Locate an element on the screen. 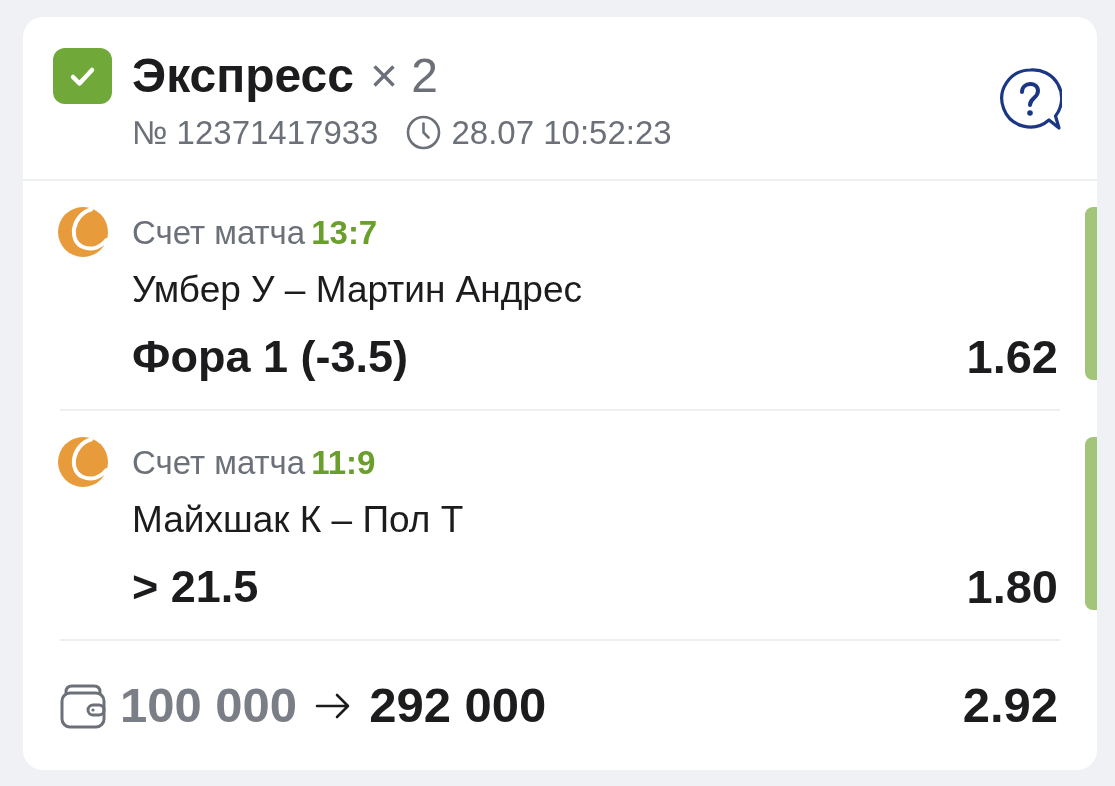  bet-datetime: 28.07 10:52:23 is located at coordinates (561, 132).